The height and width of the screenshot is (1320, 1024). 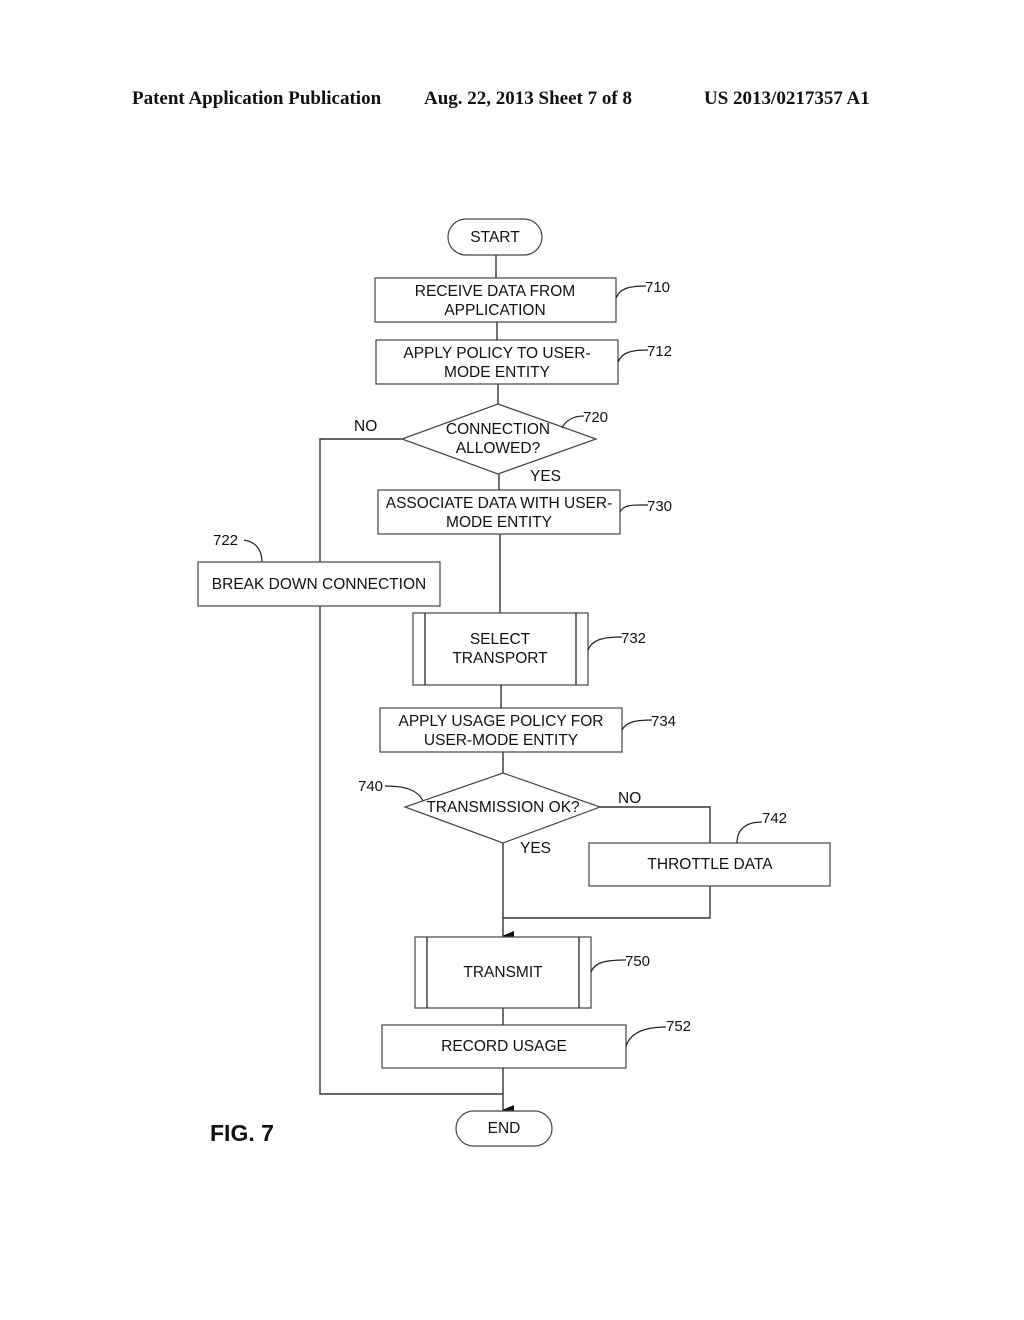 I want to click on ref-730: 730, so click(x=659, y=506).